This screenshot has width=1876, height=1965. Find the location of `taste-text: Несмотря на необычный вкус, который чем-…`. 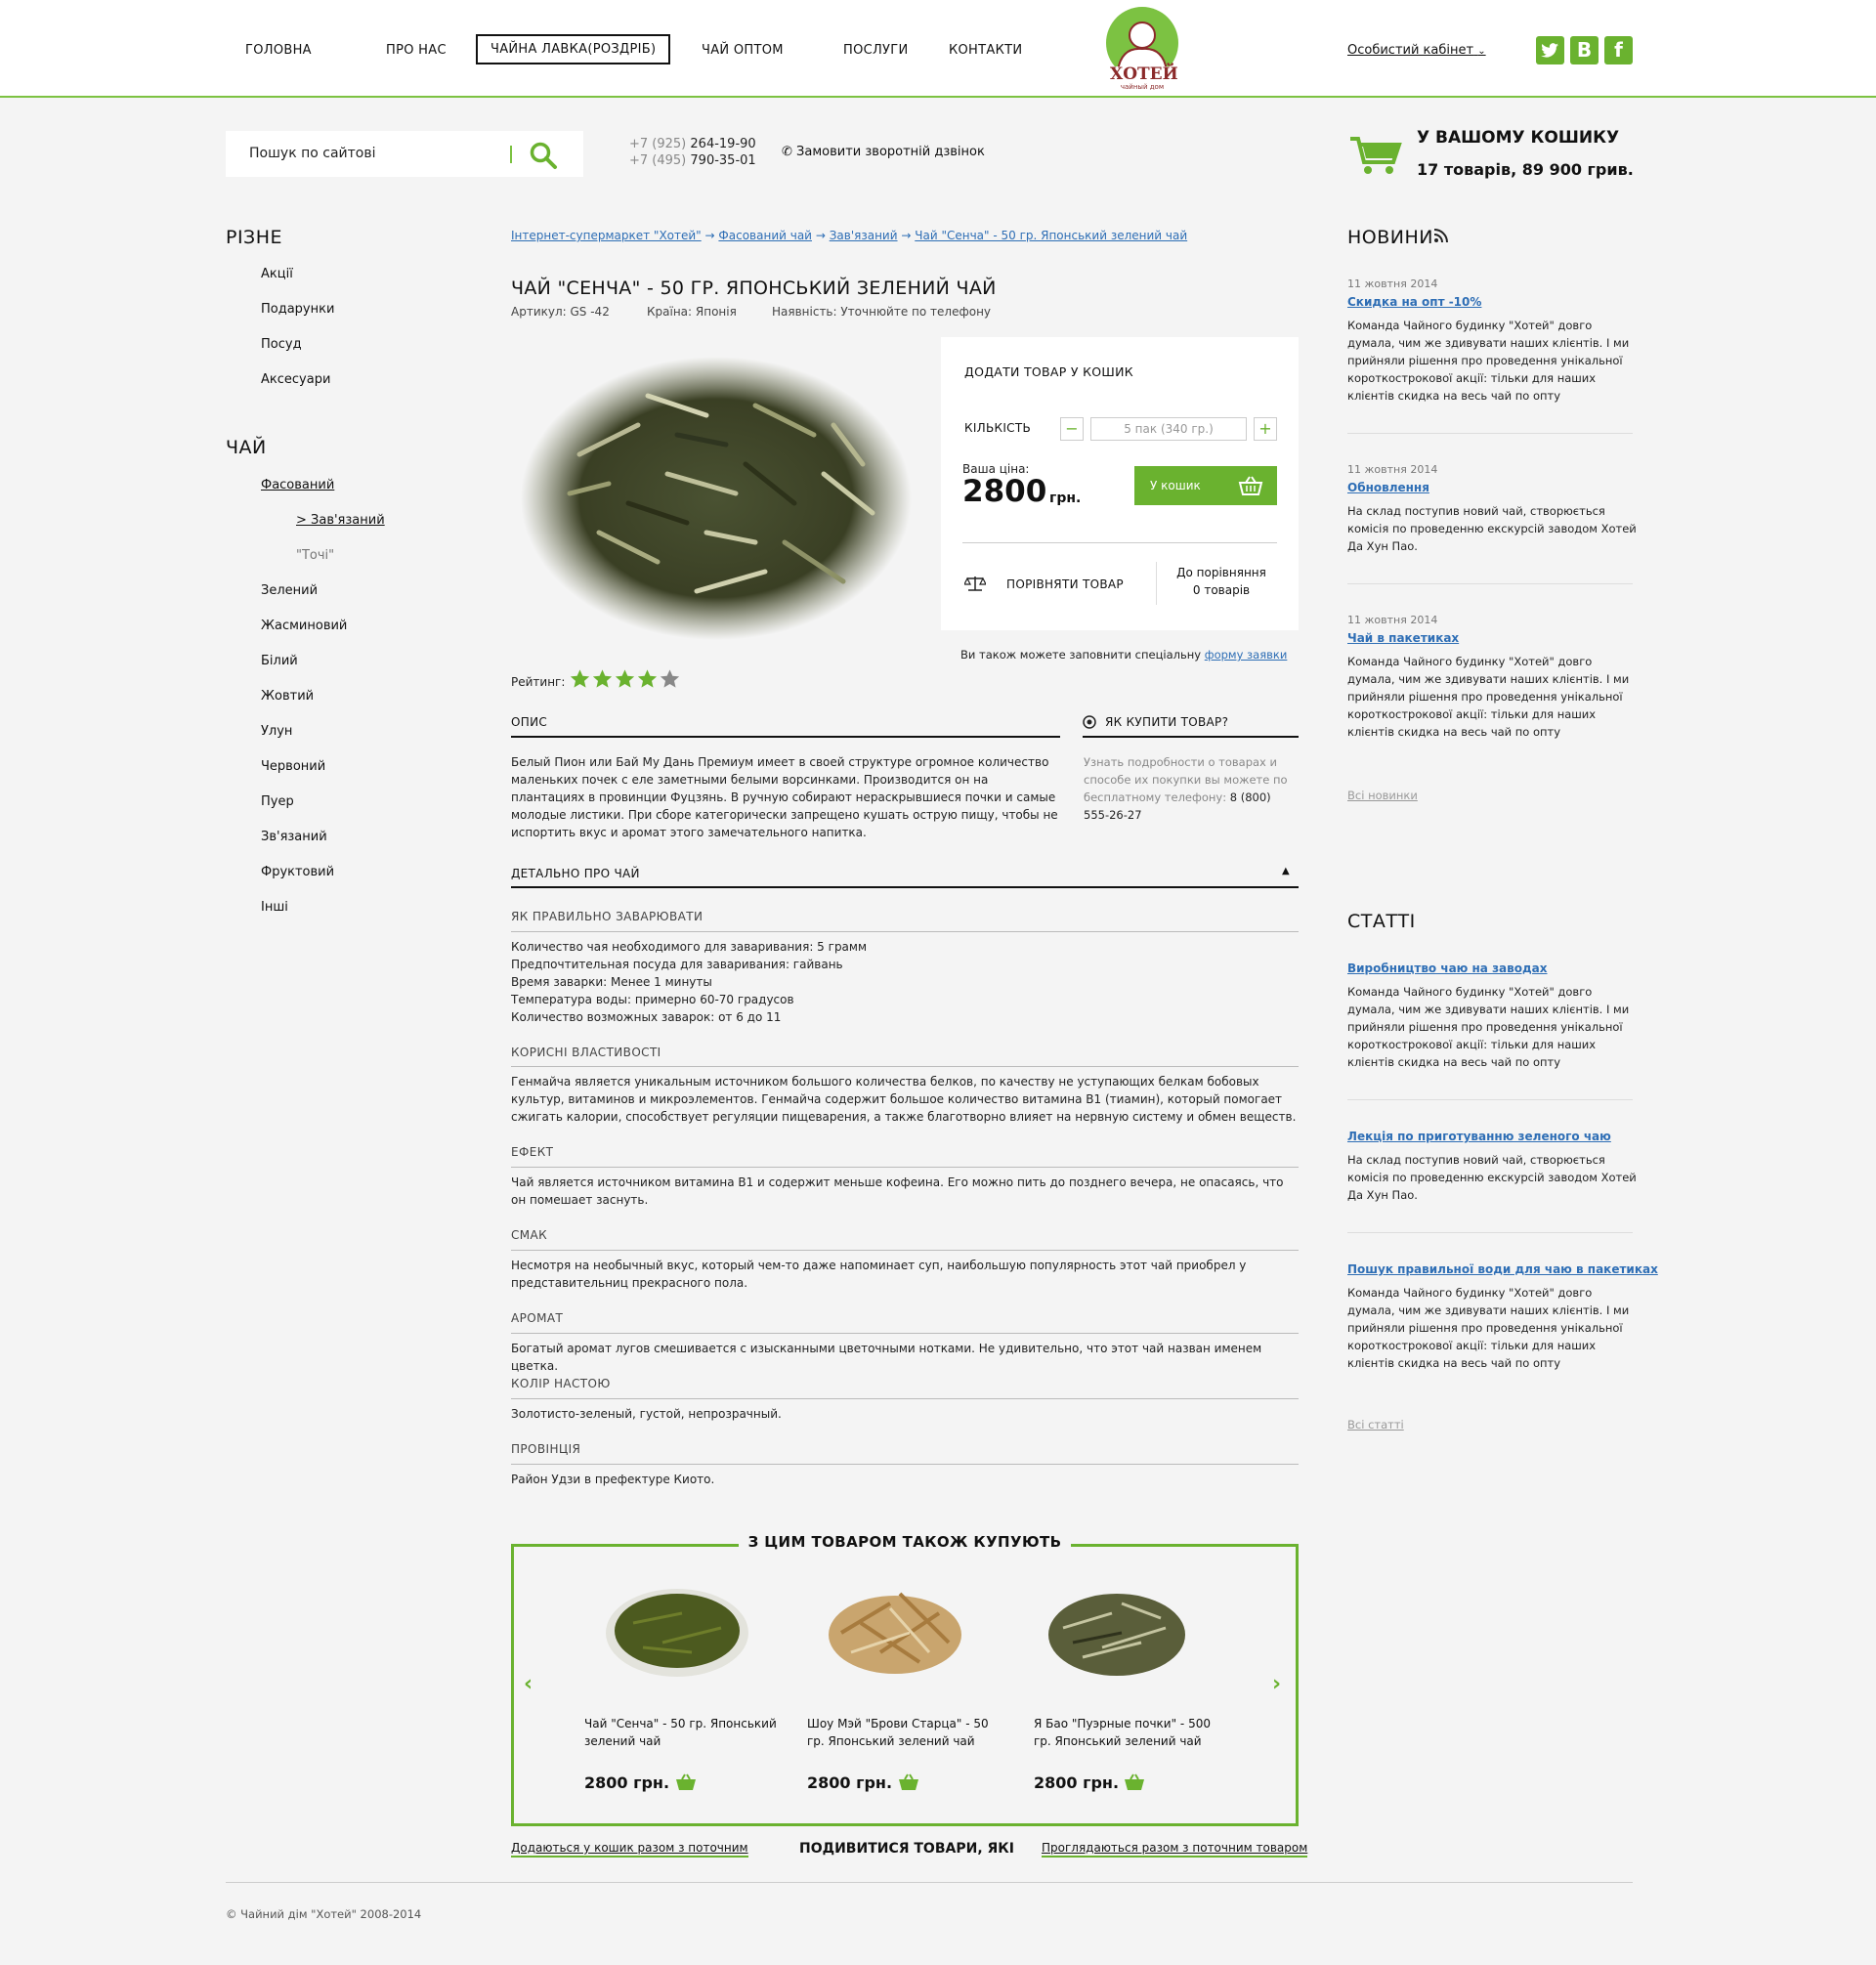

taste-text: Несмотря на необычный вкус, который чем-… is located at coordinates (879, 1275).